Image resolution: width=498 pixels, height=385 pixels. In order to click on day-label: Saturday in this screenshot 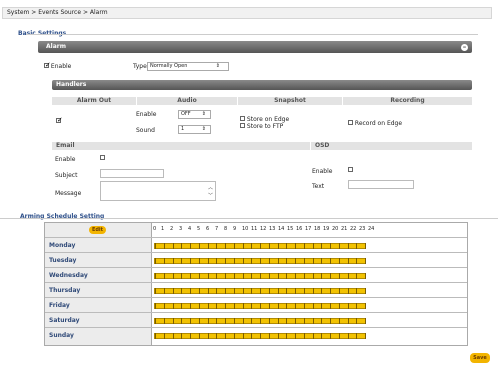, I will do `click(64, 320)`.